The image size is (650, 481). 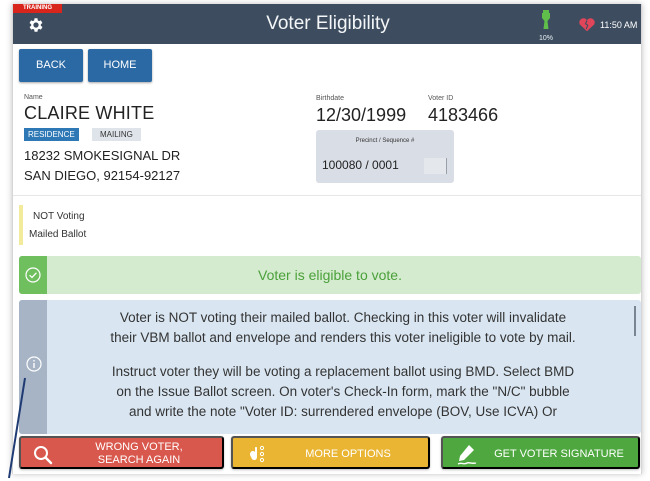 I want to click on search-icon, so click(x=43, y=455).